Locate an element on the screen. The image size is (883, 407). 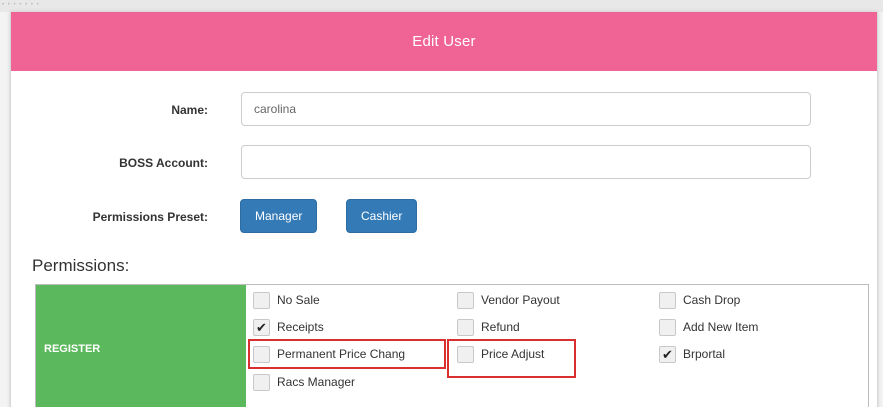
name-input is located at coordinates (526, 109).